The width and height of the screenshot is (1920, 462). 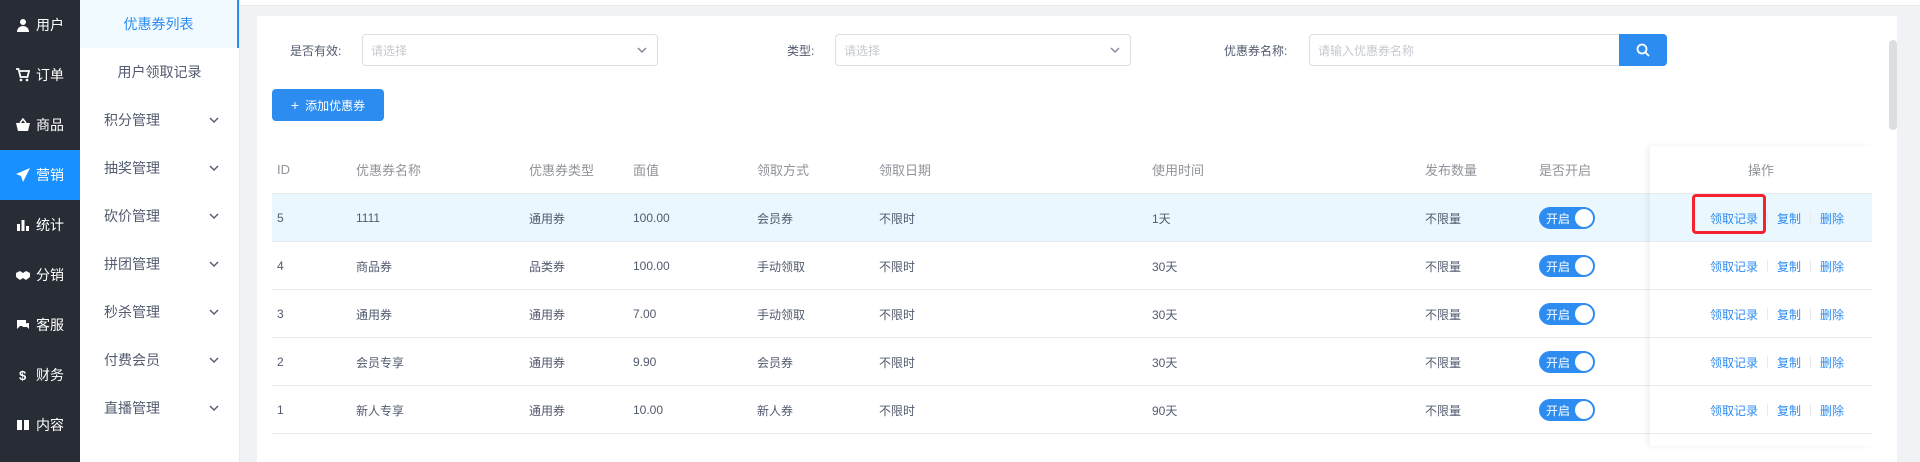 I want to click on submenu-group-groupbuy: 拼团管理, so click(x=159, y=264).